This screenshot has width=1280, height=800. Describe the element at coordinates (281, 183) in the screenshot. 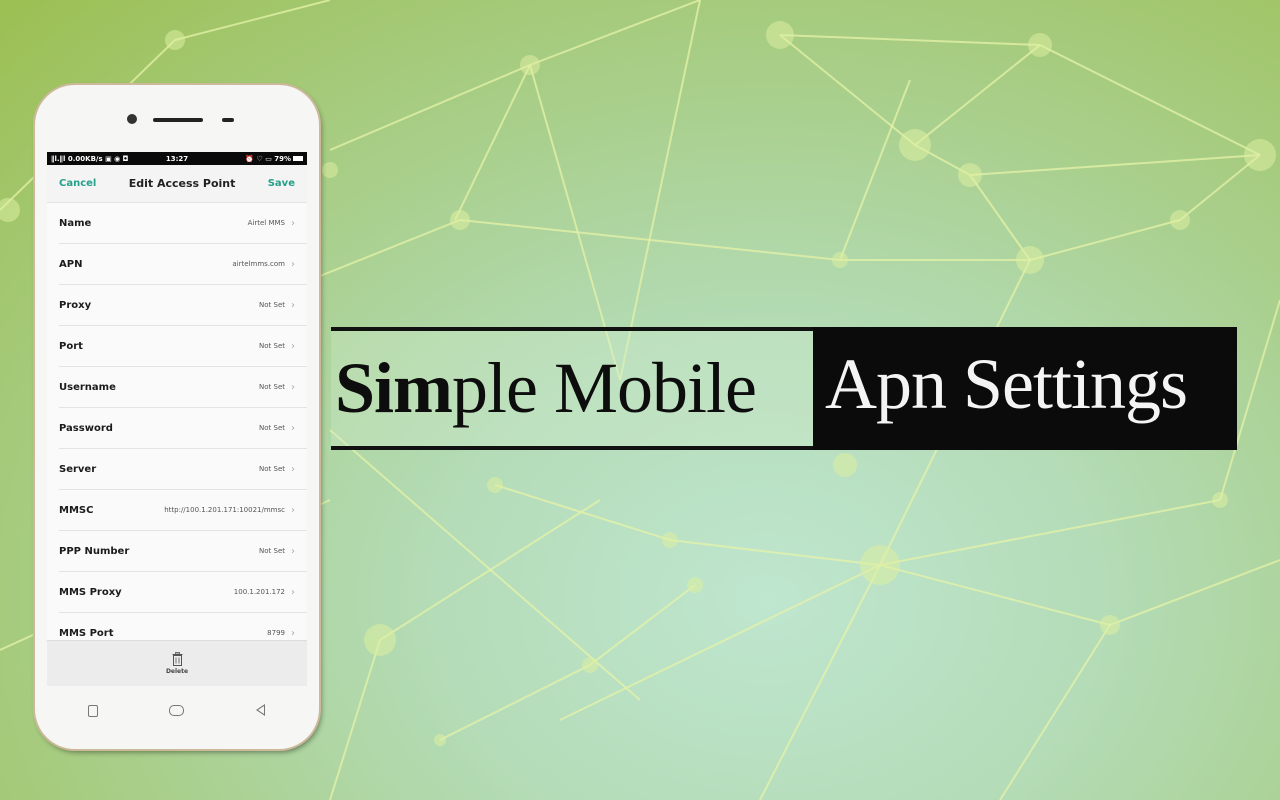

I see `save-button: Save` at that location.